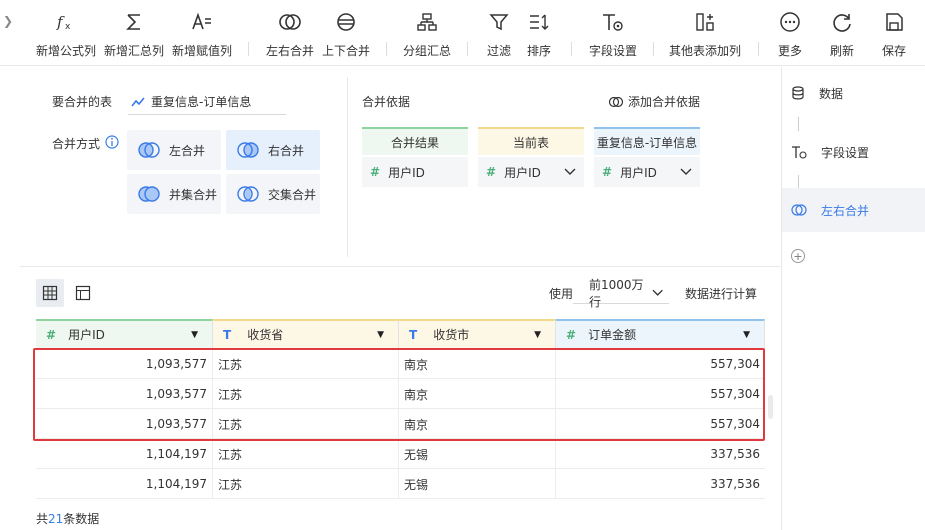 The height and width of the screenshot is (530, 925). I want to click on union-merge-icon, so click(149, 194).